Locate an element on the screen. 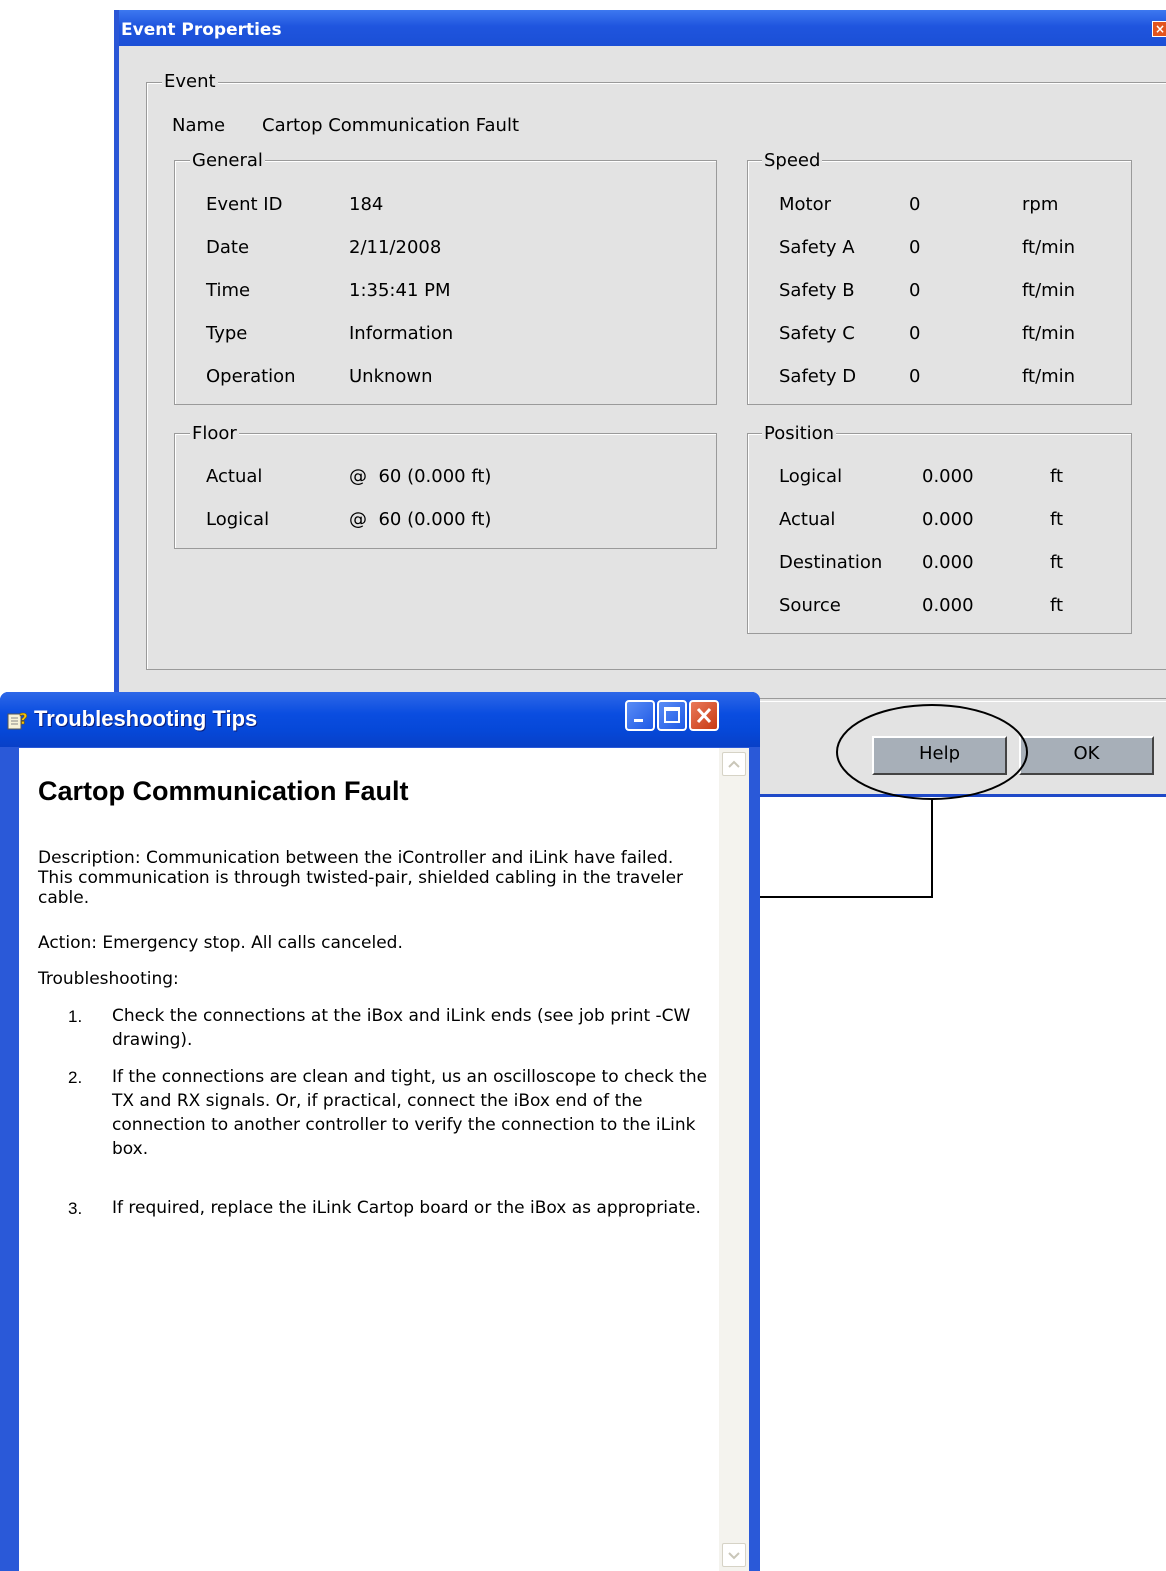 This screenshot has height=1571, width=1166. close-button is located at coordinates (704, 715).